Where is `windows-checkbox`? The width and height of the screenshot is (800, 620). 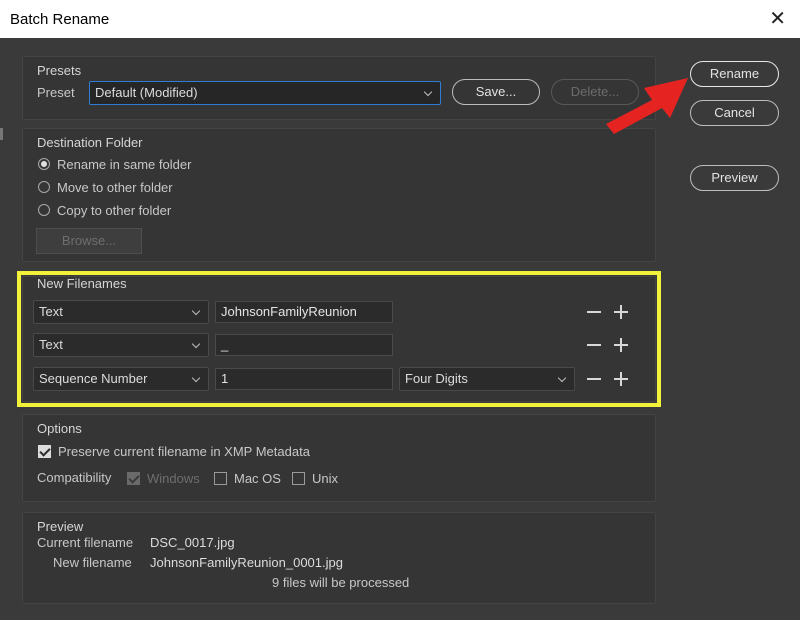 windows-checkbox is located at coordinates (133, 478).